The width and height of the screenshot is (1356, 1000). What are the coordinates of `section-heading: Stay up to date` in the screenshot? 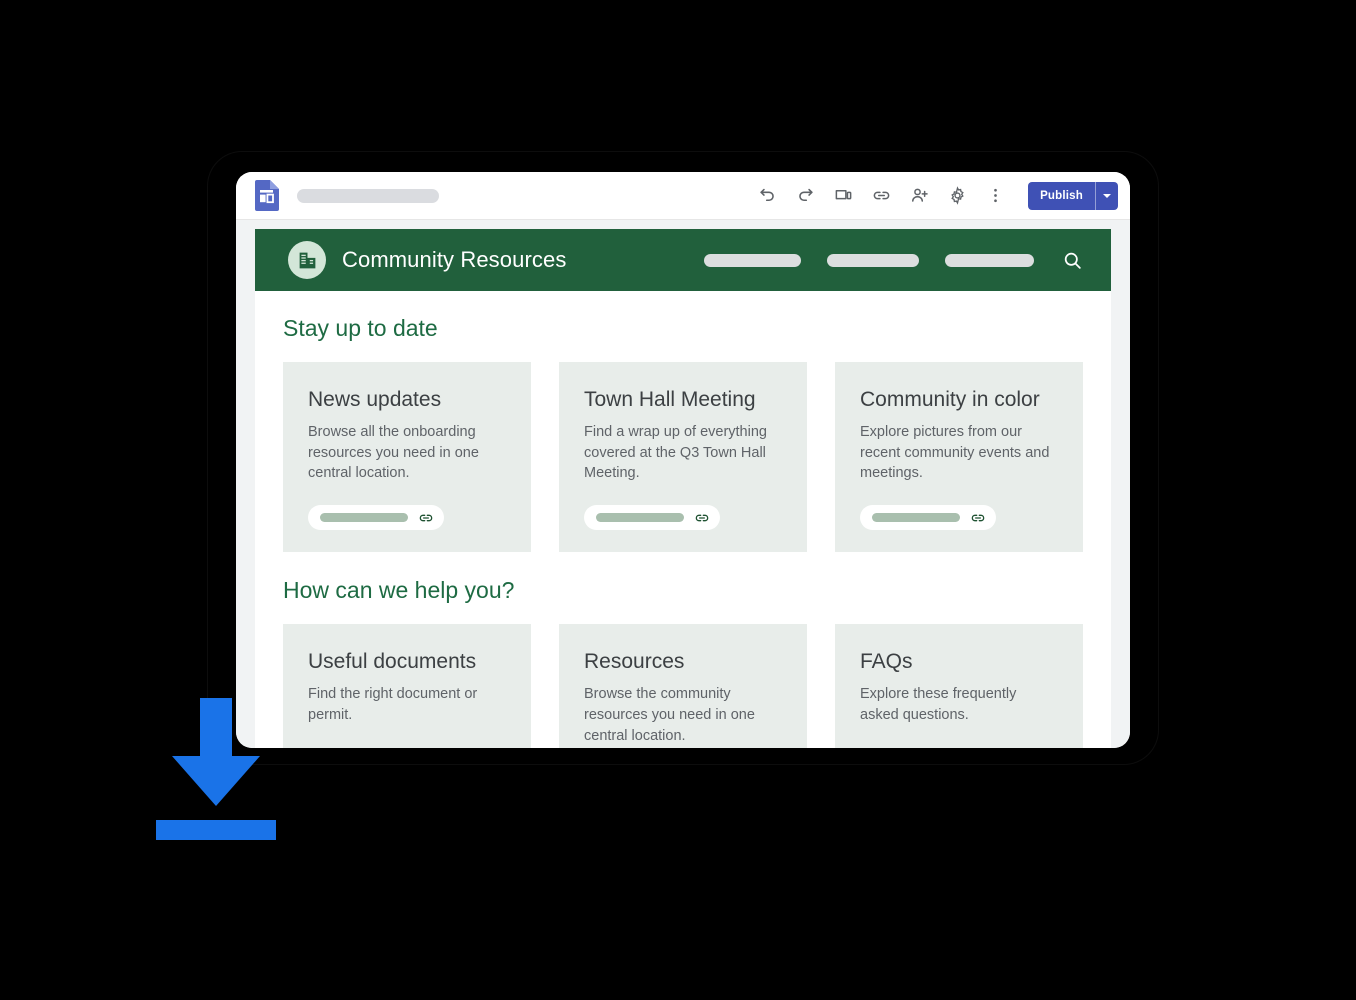 It's located at (360, 328).